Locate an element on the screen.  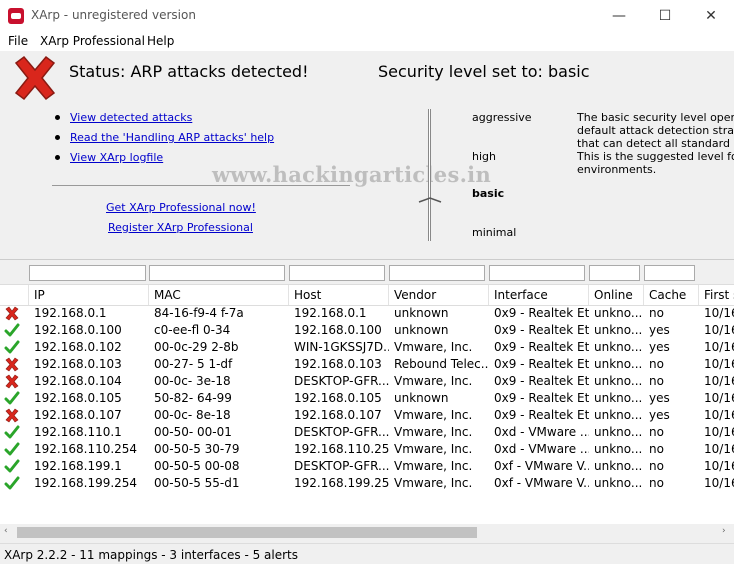
register-xarp-professional-link: Register XArp Professional is located at coordinates (180, 227).